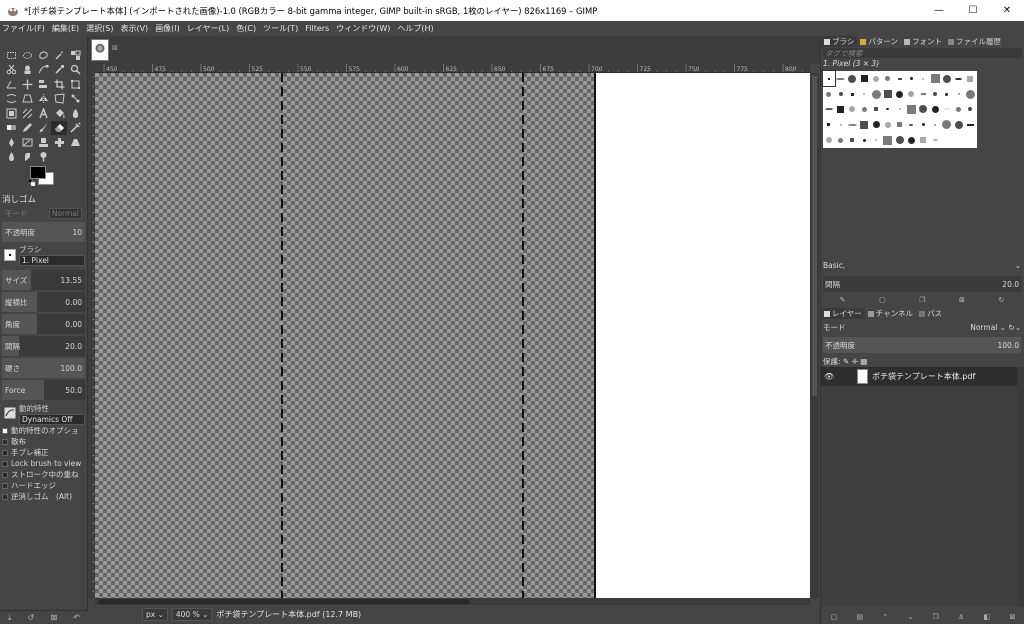 The height and width of the screenshot is (624, 1024). What do you see at coordinates (363, 28) in the screenshot?
I see `menu-windows: ウィンドウ(W)` at bounding box center [363, 28].